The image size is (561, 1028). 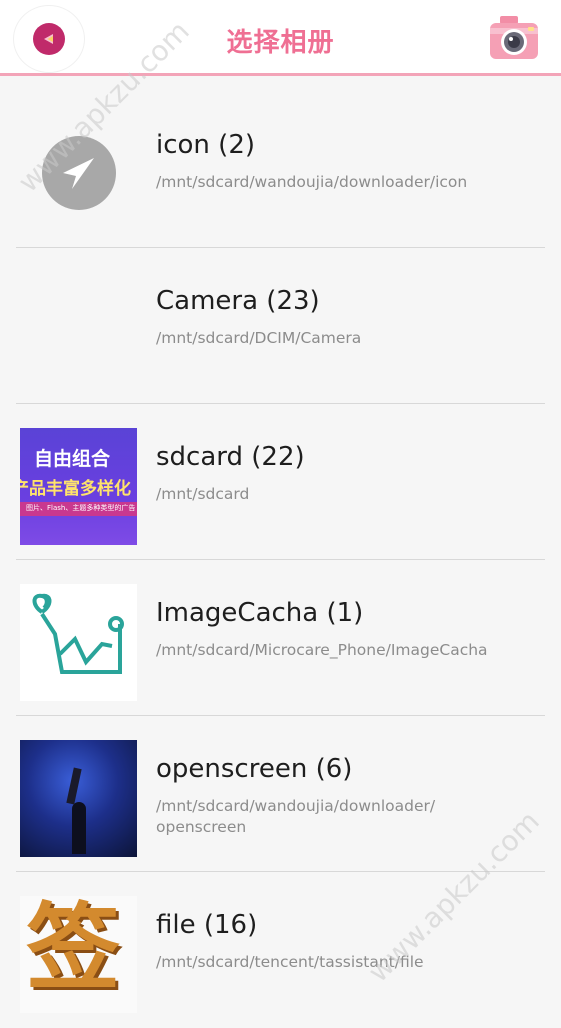 I want to click on album-path: /mnt/sdcard/wandoujia/downloader/icon, so click(x=312, y=182).